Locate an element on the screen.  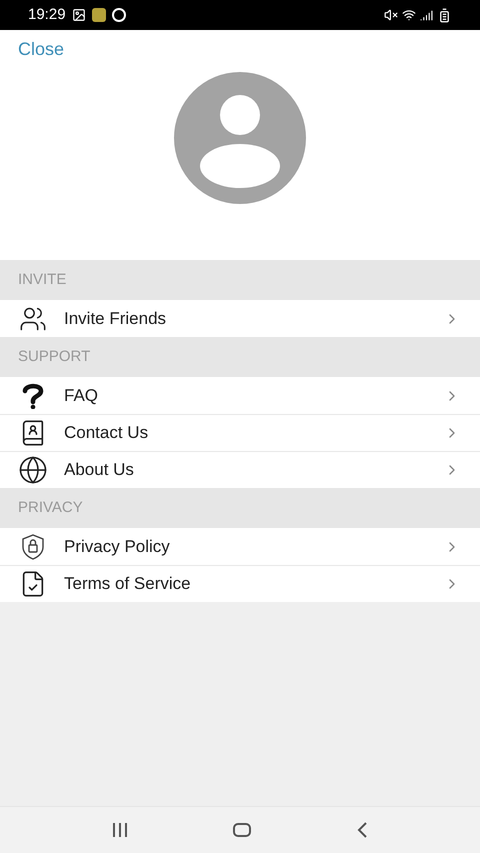
section-header: INVITE is located at coordinates (42, 280).